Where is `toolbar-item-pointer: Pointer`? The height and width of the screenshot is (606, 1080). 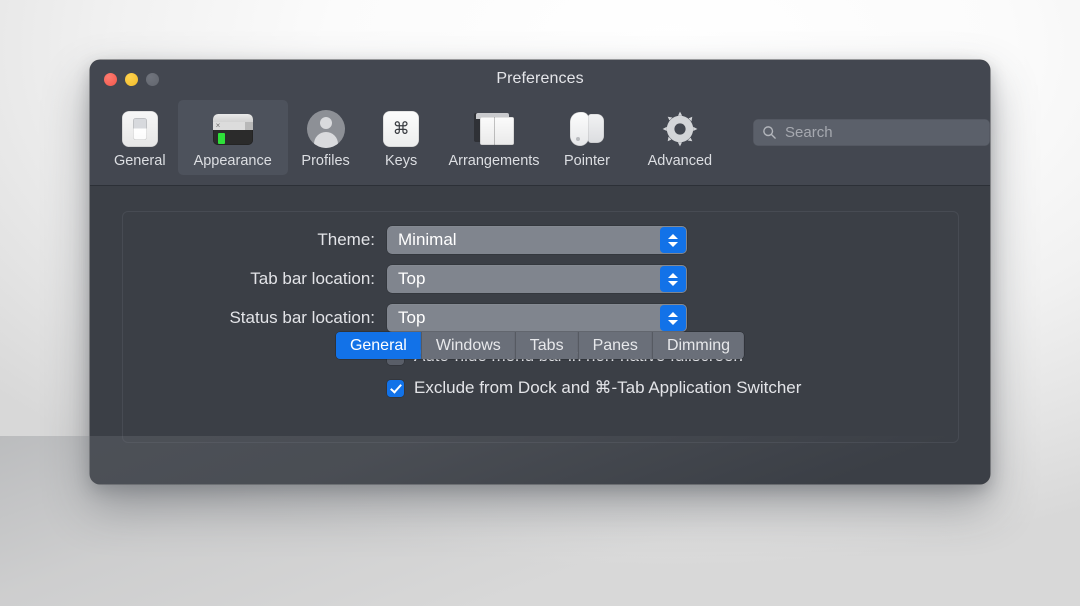 toolbar-item-pointer: Pointer is located at coordinates (587, 137).